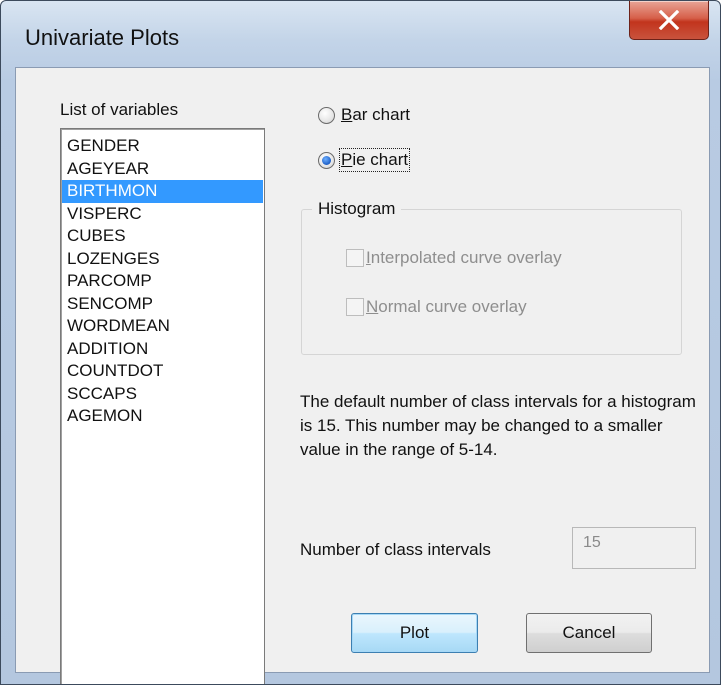 The image size is (721, 685). I want to click on class-intervals-label: Number of class intervals, so click(395, 549).